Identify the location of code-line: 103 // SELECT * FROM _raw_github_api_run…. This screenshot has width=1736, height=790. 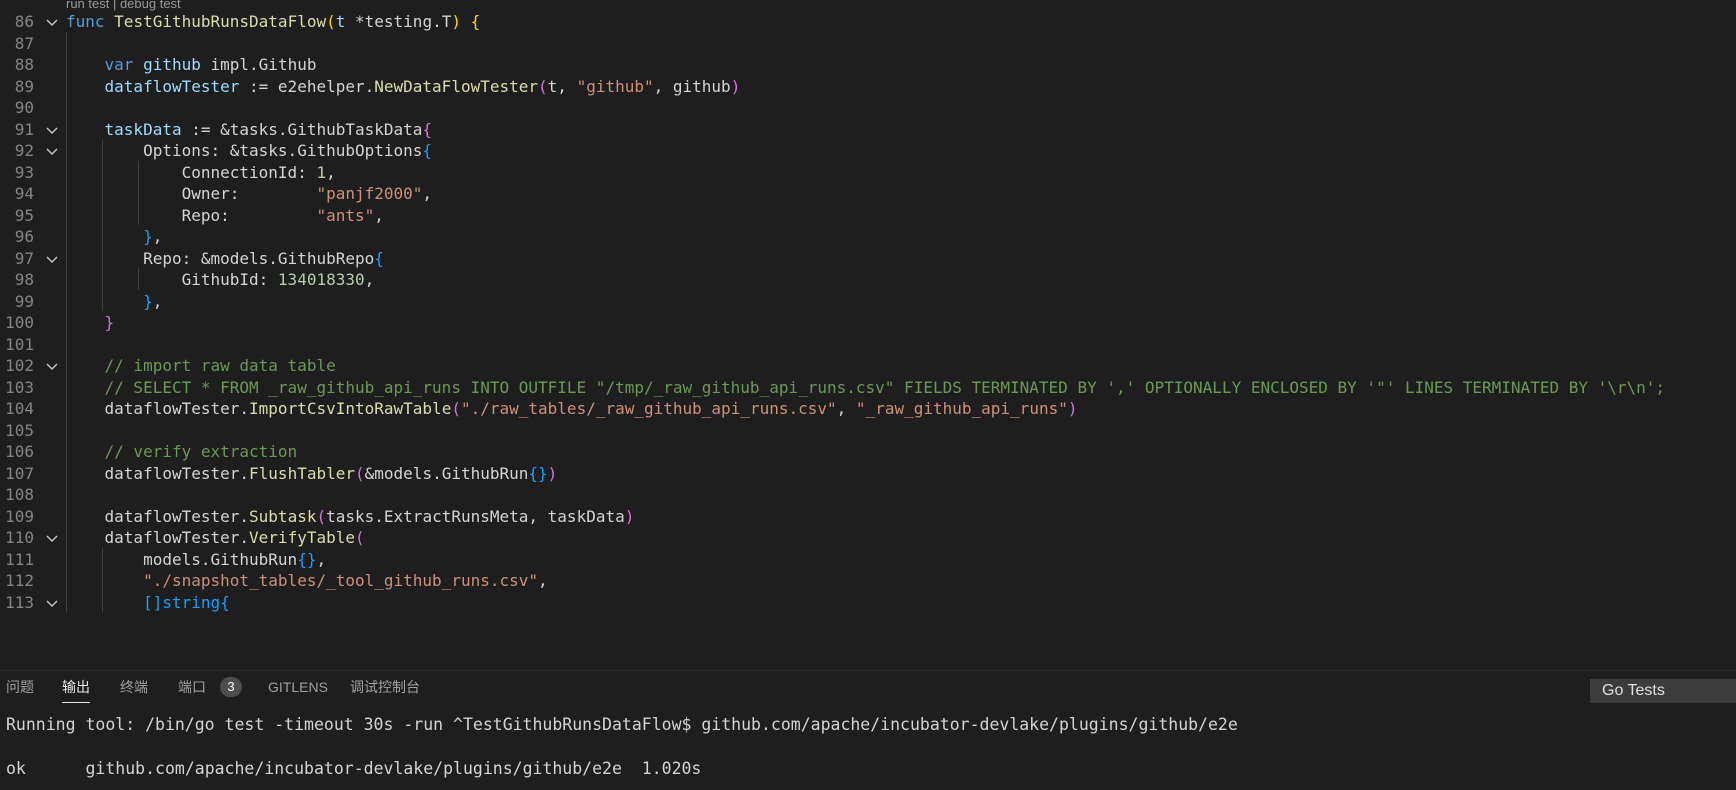
(868, 388).